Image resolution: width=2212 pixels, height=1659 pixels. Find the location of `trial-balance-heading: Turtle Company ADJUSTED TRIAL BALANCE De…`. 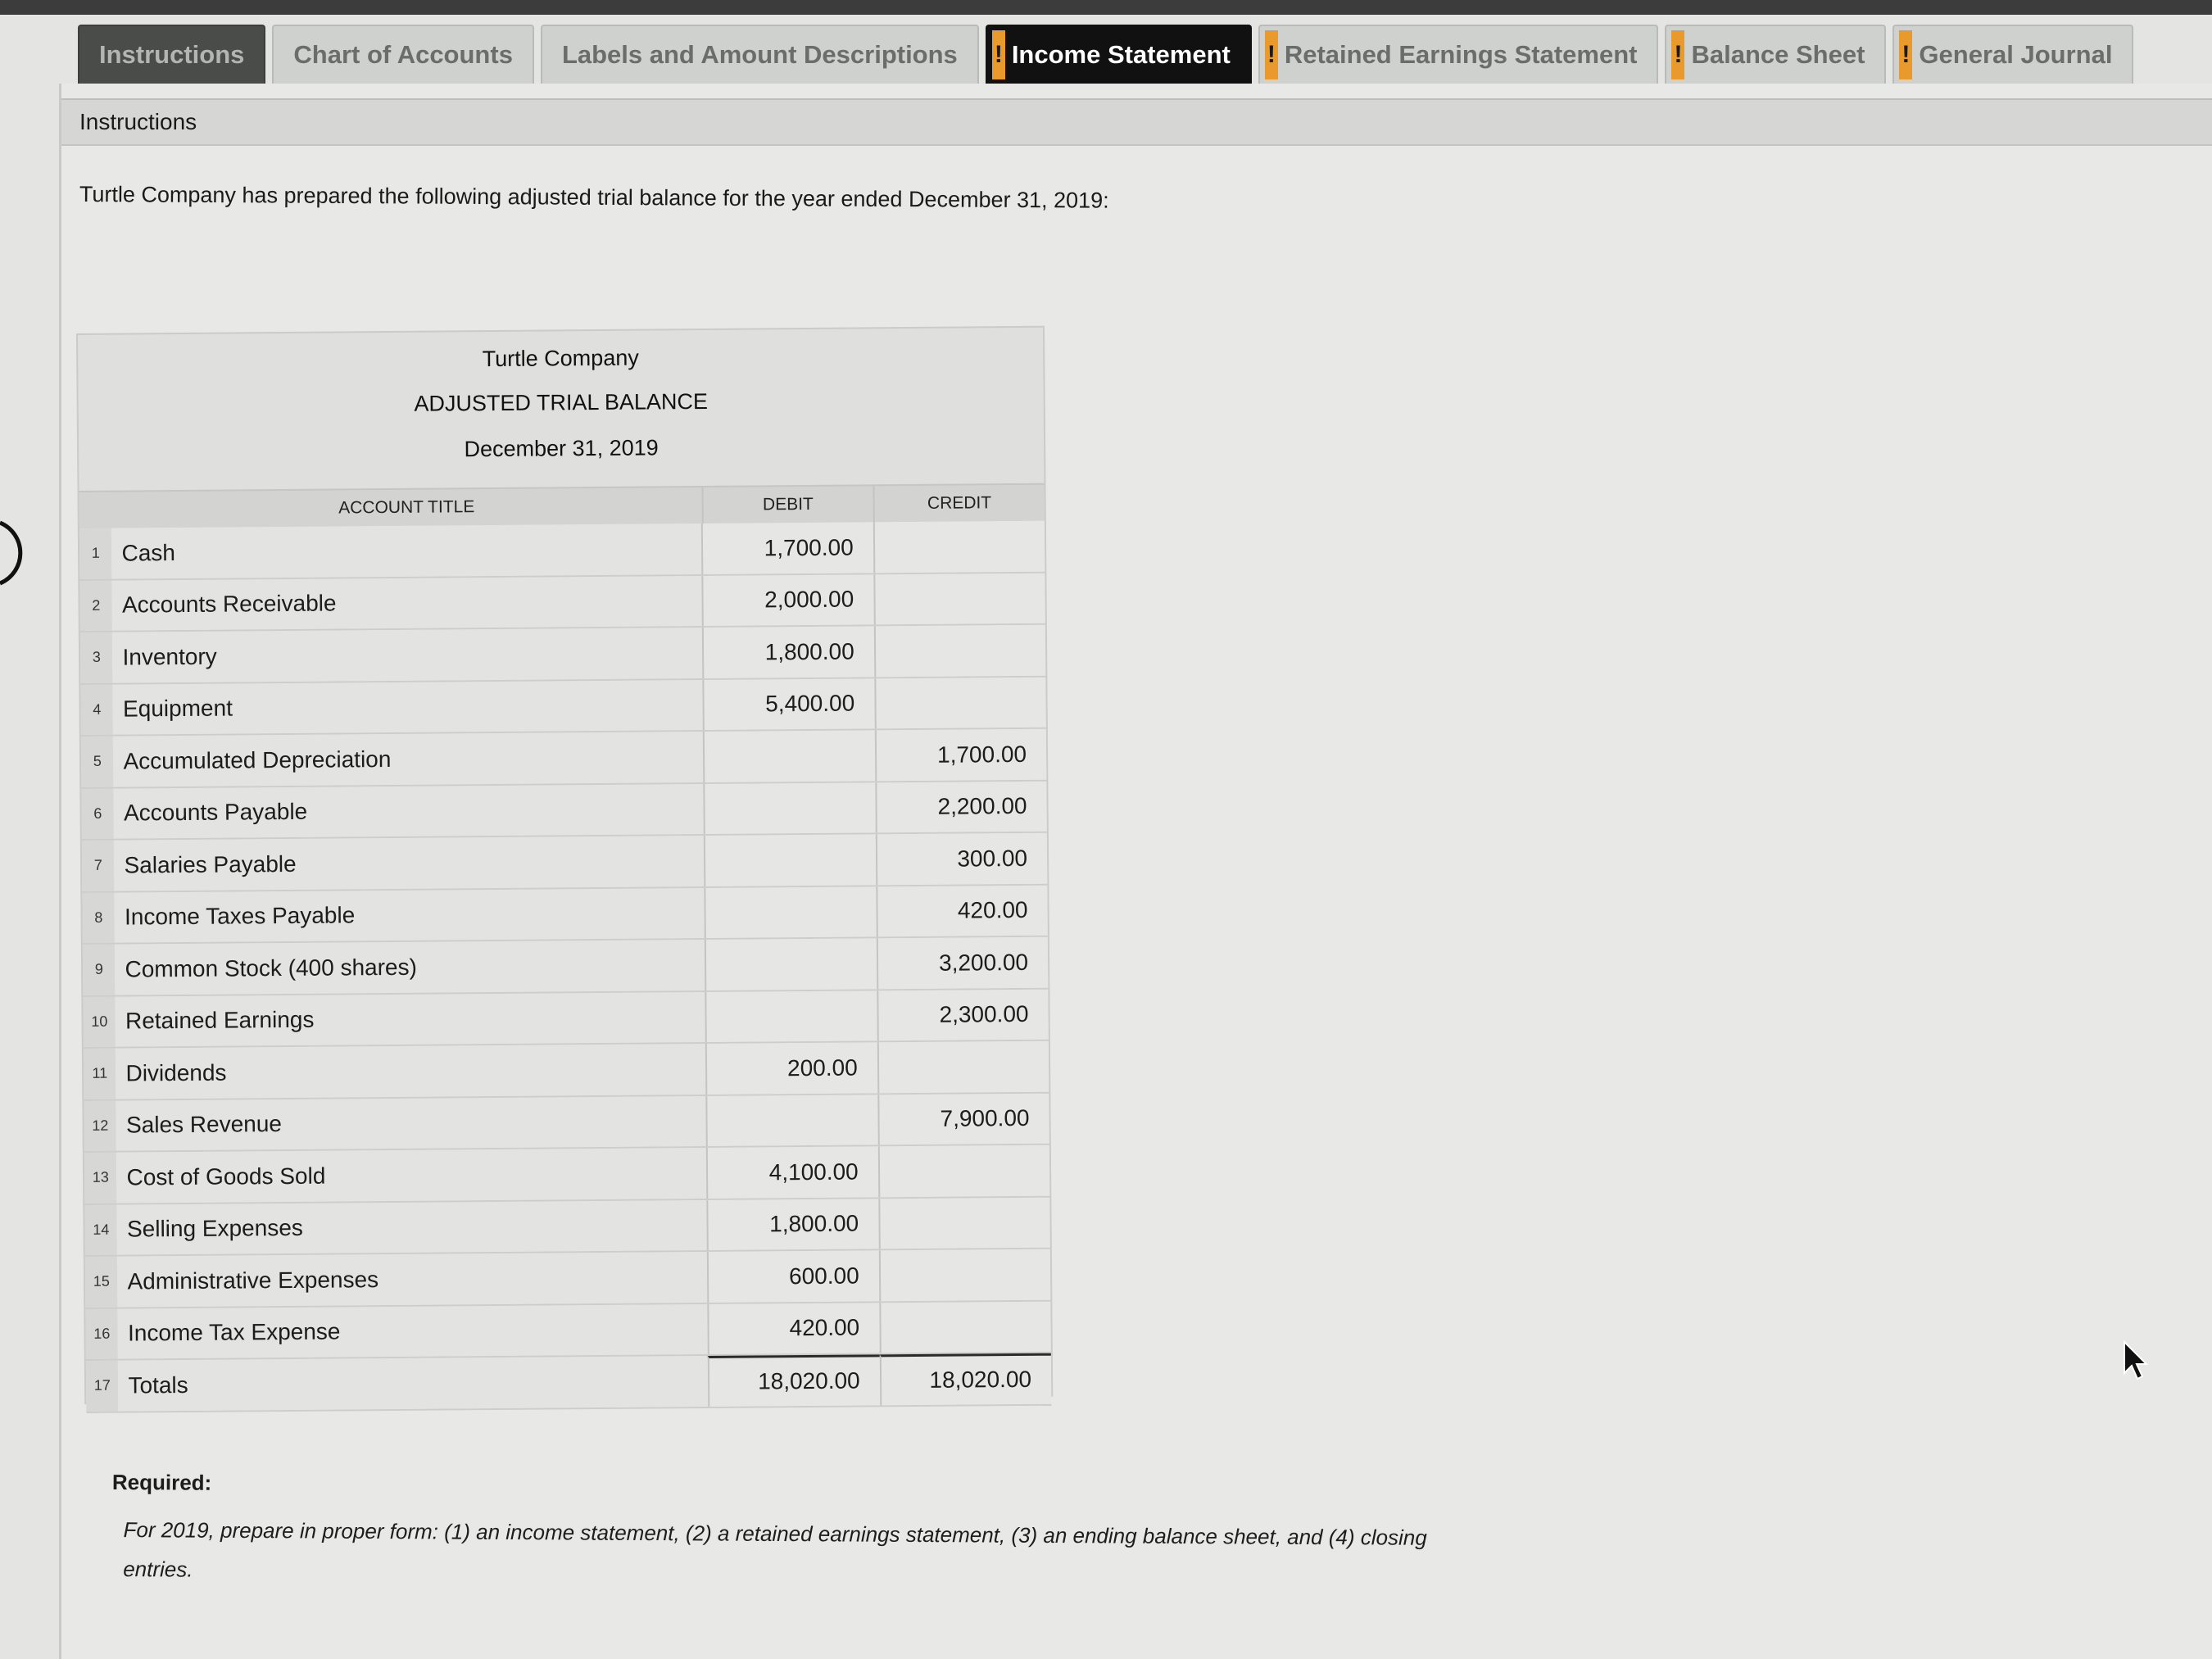

trial-balance-heading: Turtle Company ADJUSTED TRIAL BALANCE De… is located at coordinates (561, 407).